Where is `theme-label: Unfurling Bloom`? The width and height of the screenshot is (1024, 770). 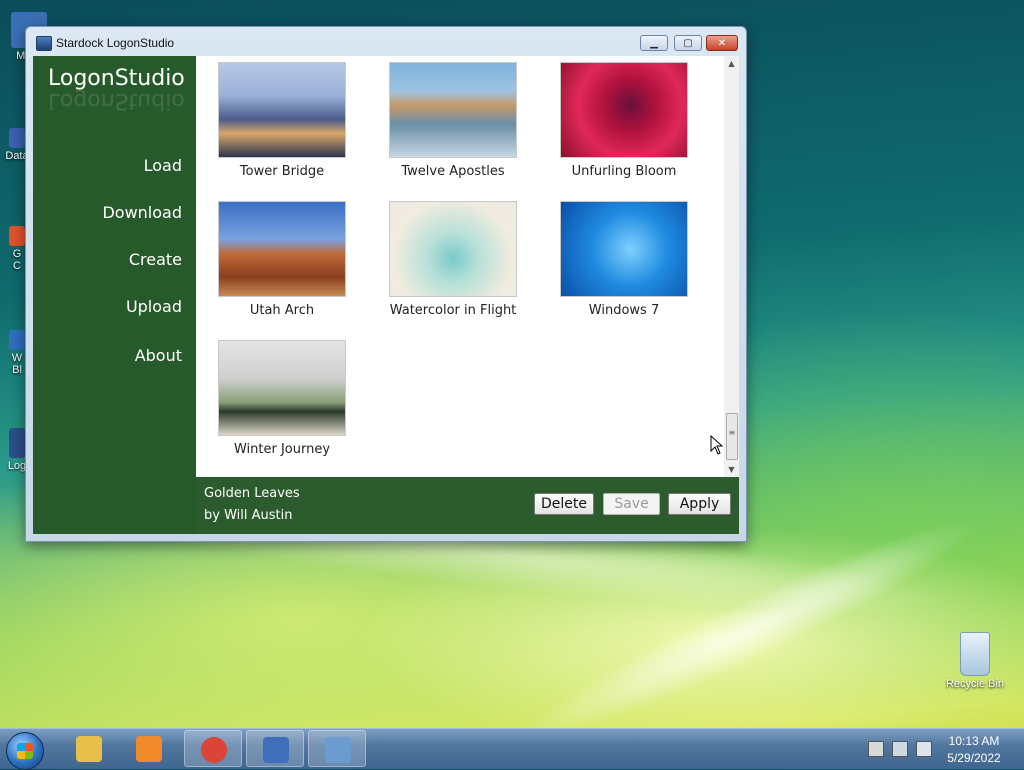
theme-label: Unfurling Bloom is located at coordinates (624, 171).